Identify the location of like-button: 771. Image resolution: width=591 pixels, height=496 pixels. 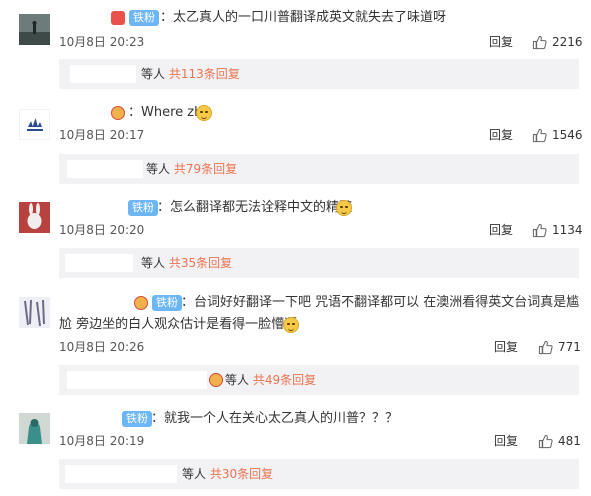
(559, 347).